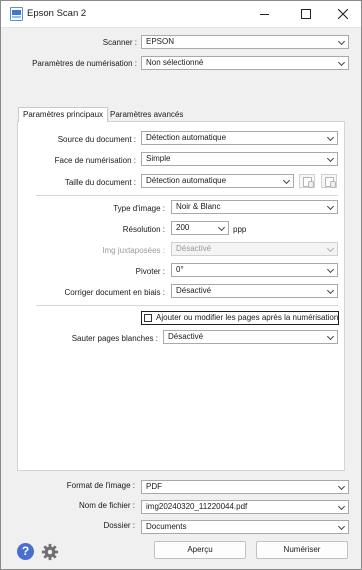 The height and width of the screenshot is (570, 362). I want to click on rotate-value: 0°, so click(180, 269).